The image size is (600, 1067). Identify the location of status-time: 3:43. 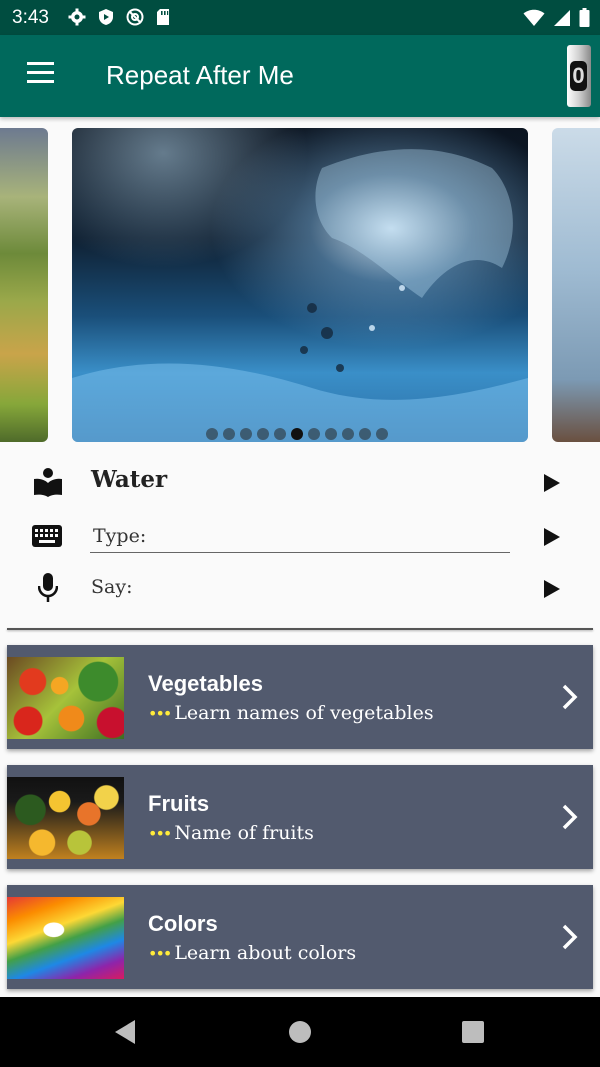
(30, 17).